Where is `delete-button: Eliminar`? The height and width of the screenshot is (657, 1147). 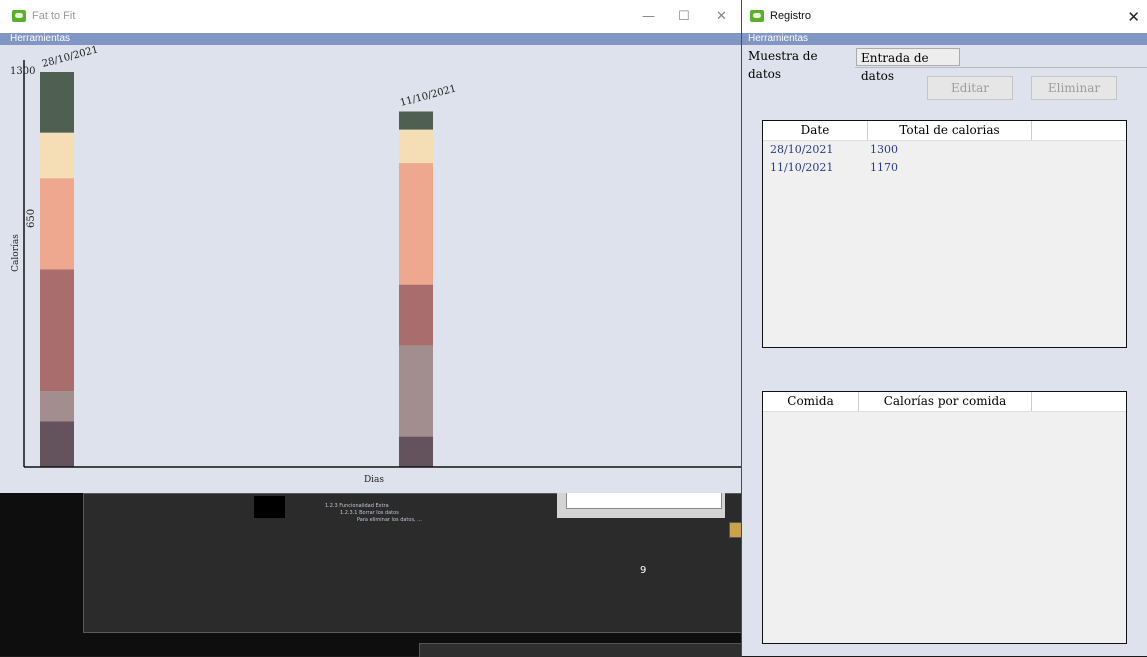
delete-button: Eliminar is located at coordinates (1074, 88).